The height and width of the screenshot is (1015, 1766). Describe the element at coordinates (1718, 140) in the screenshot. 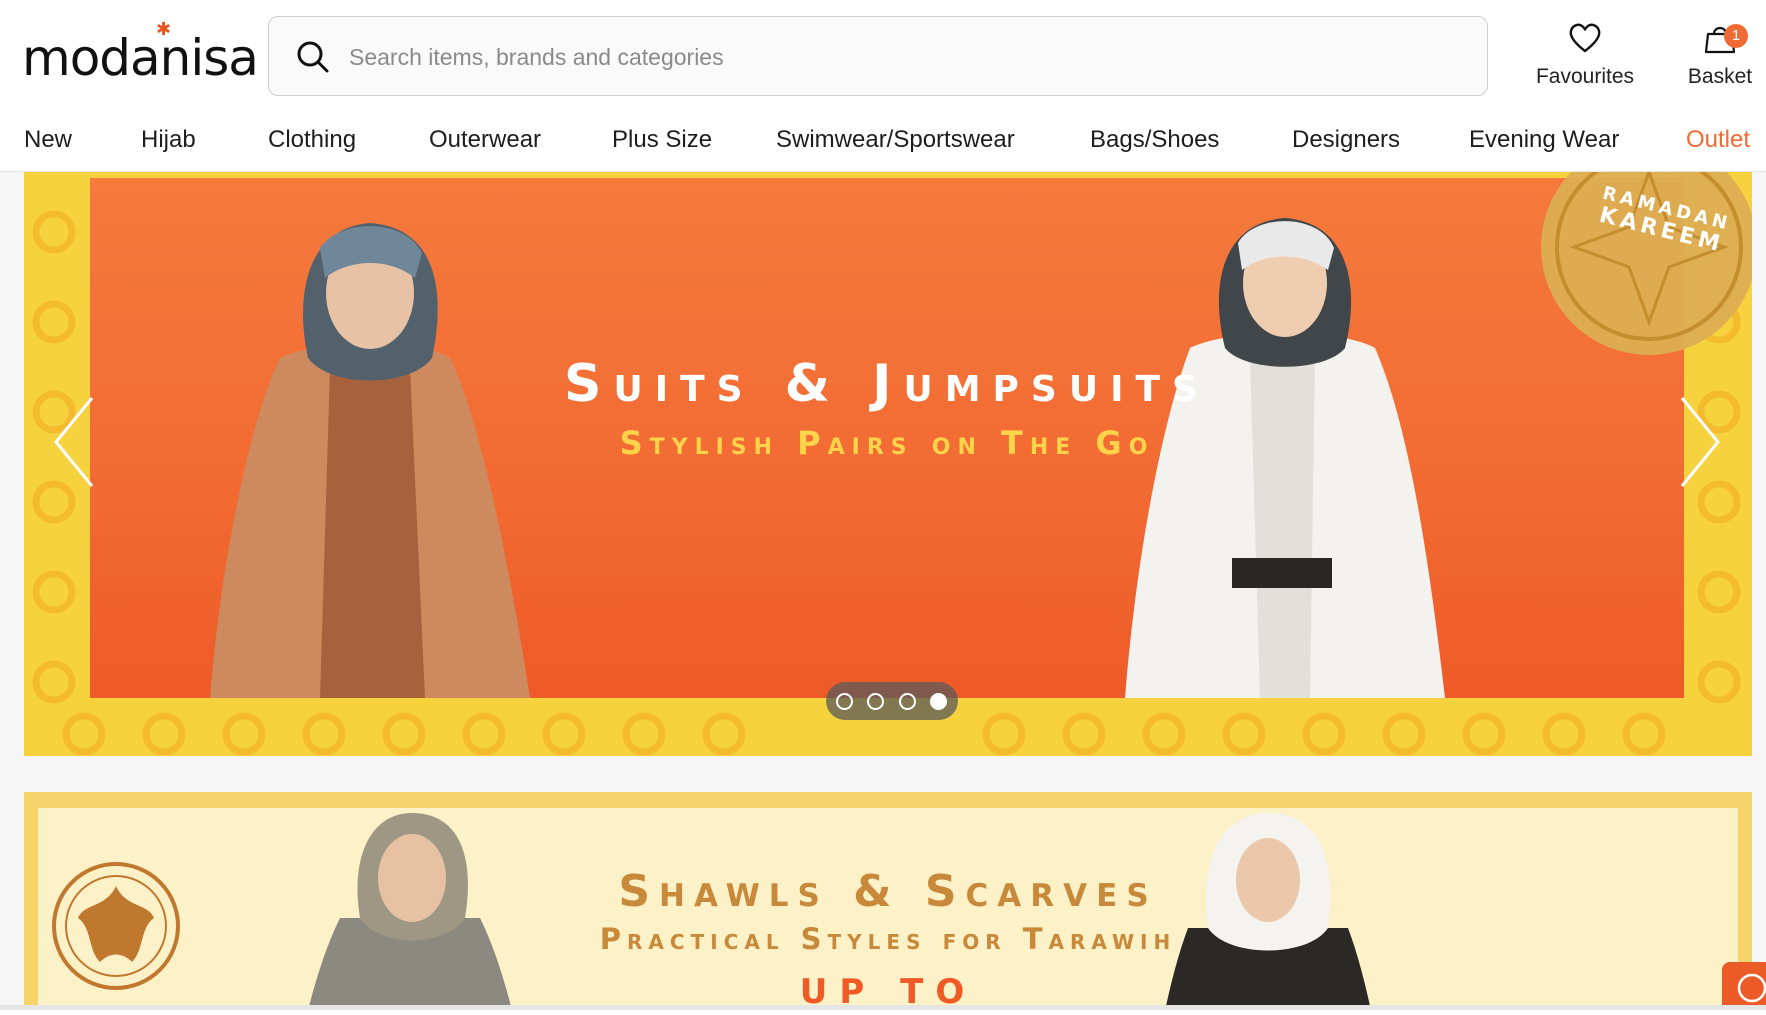

I see `nav-item-outlet: Outlet` at that location.